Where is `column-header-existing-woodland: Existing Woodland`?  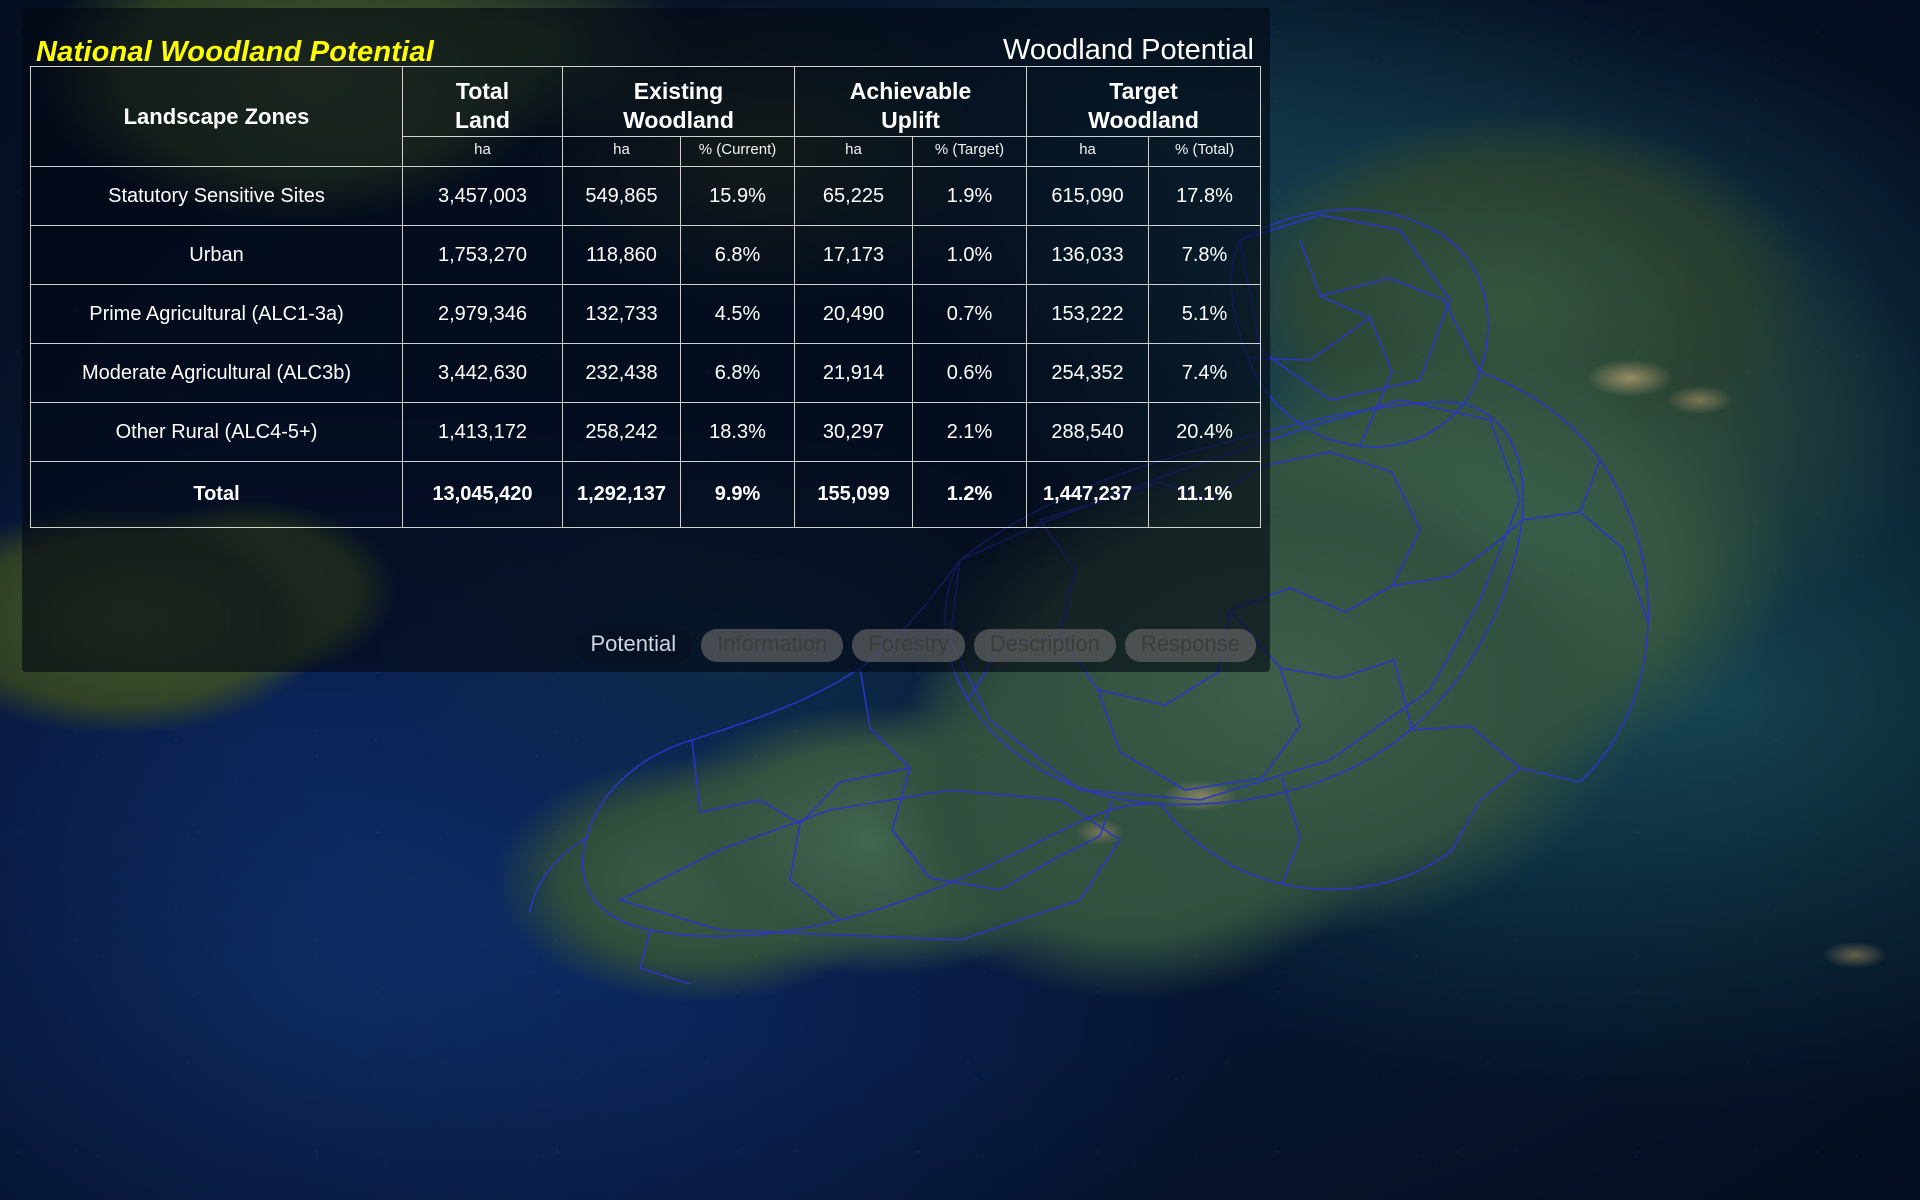
column-header-existing-woodland: Existing Woodland is located at coordinates (678, 101).